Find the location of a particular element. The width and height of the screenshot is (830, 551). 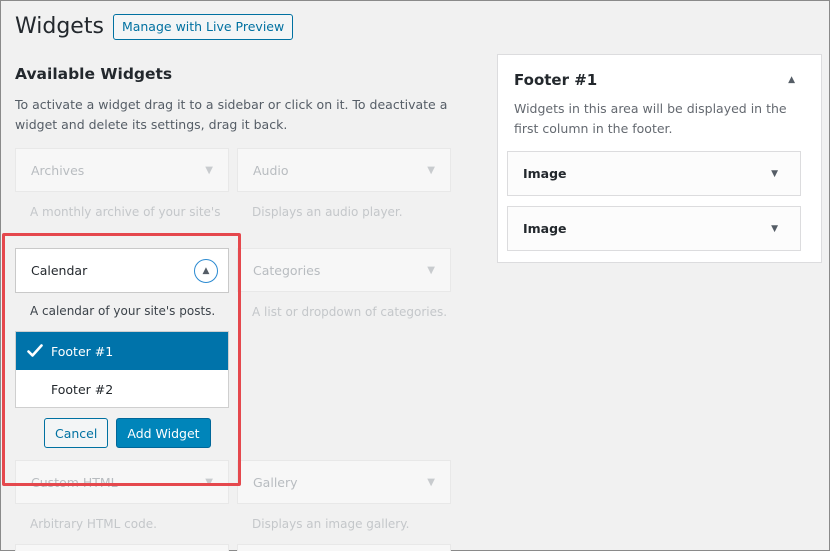

arrow-up-icon: ▲ is located at coordinates (791, 80).